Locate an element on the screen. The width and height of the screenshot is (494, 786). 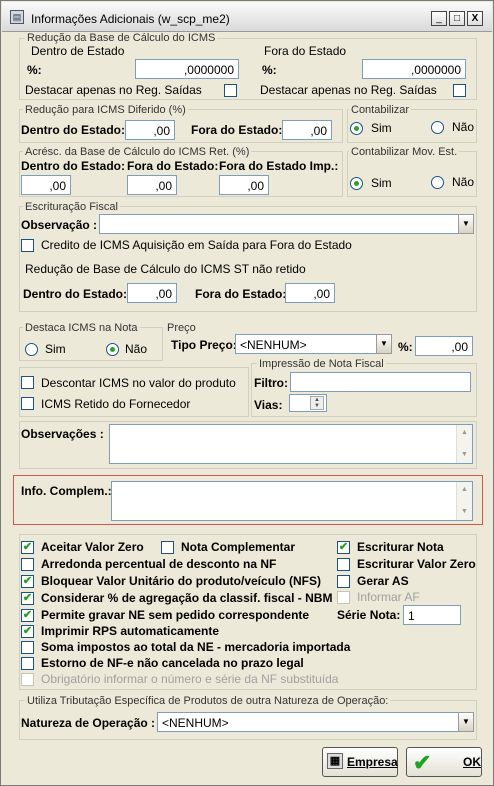
nota-complementar-label: Nota Complementar is located at coordinates (238, 547).